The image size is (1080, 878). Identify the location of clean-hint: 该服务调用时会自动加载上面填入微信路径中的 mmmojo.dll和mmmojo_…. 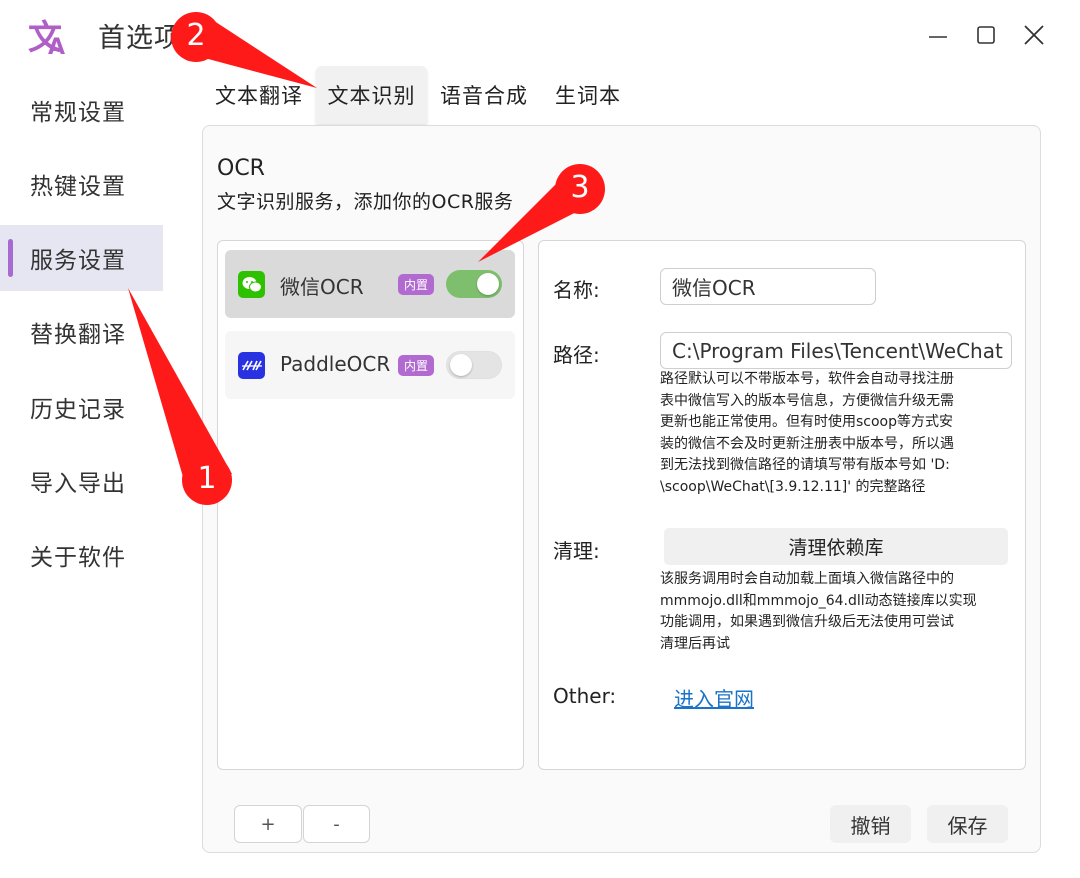
(835, 612).